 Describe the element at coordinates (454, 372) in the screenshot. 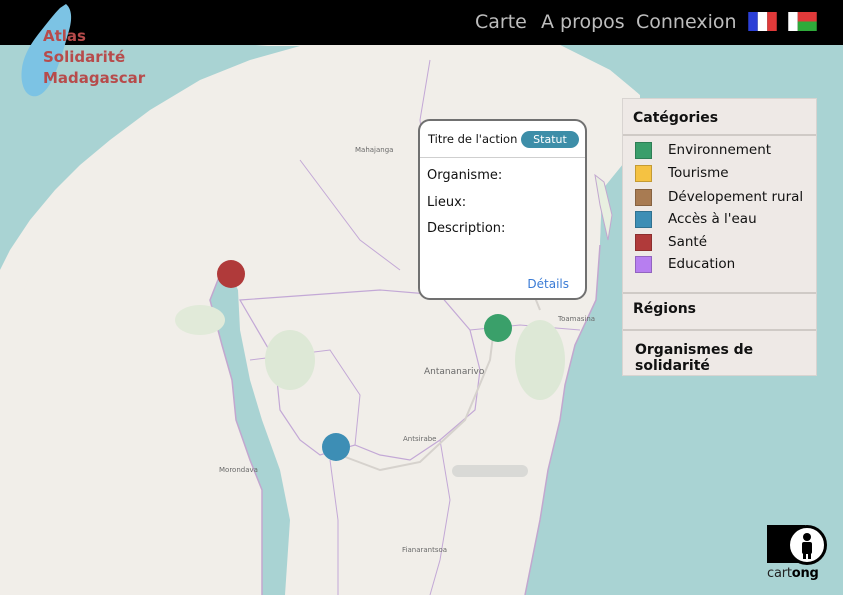

I see `map-label-antananarivo: Antananarivo` at that location.